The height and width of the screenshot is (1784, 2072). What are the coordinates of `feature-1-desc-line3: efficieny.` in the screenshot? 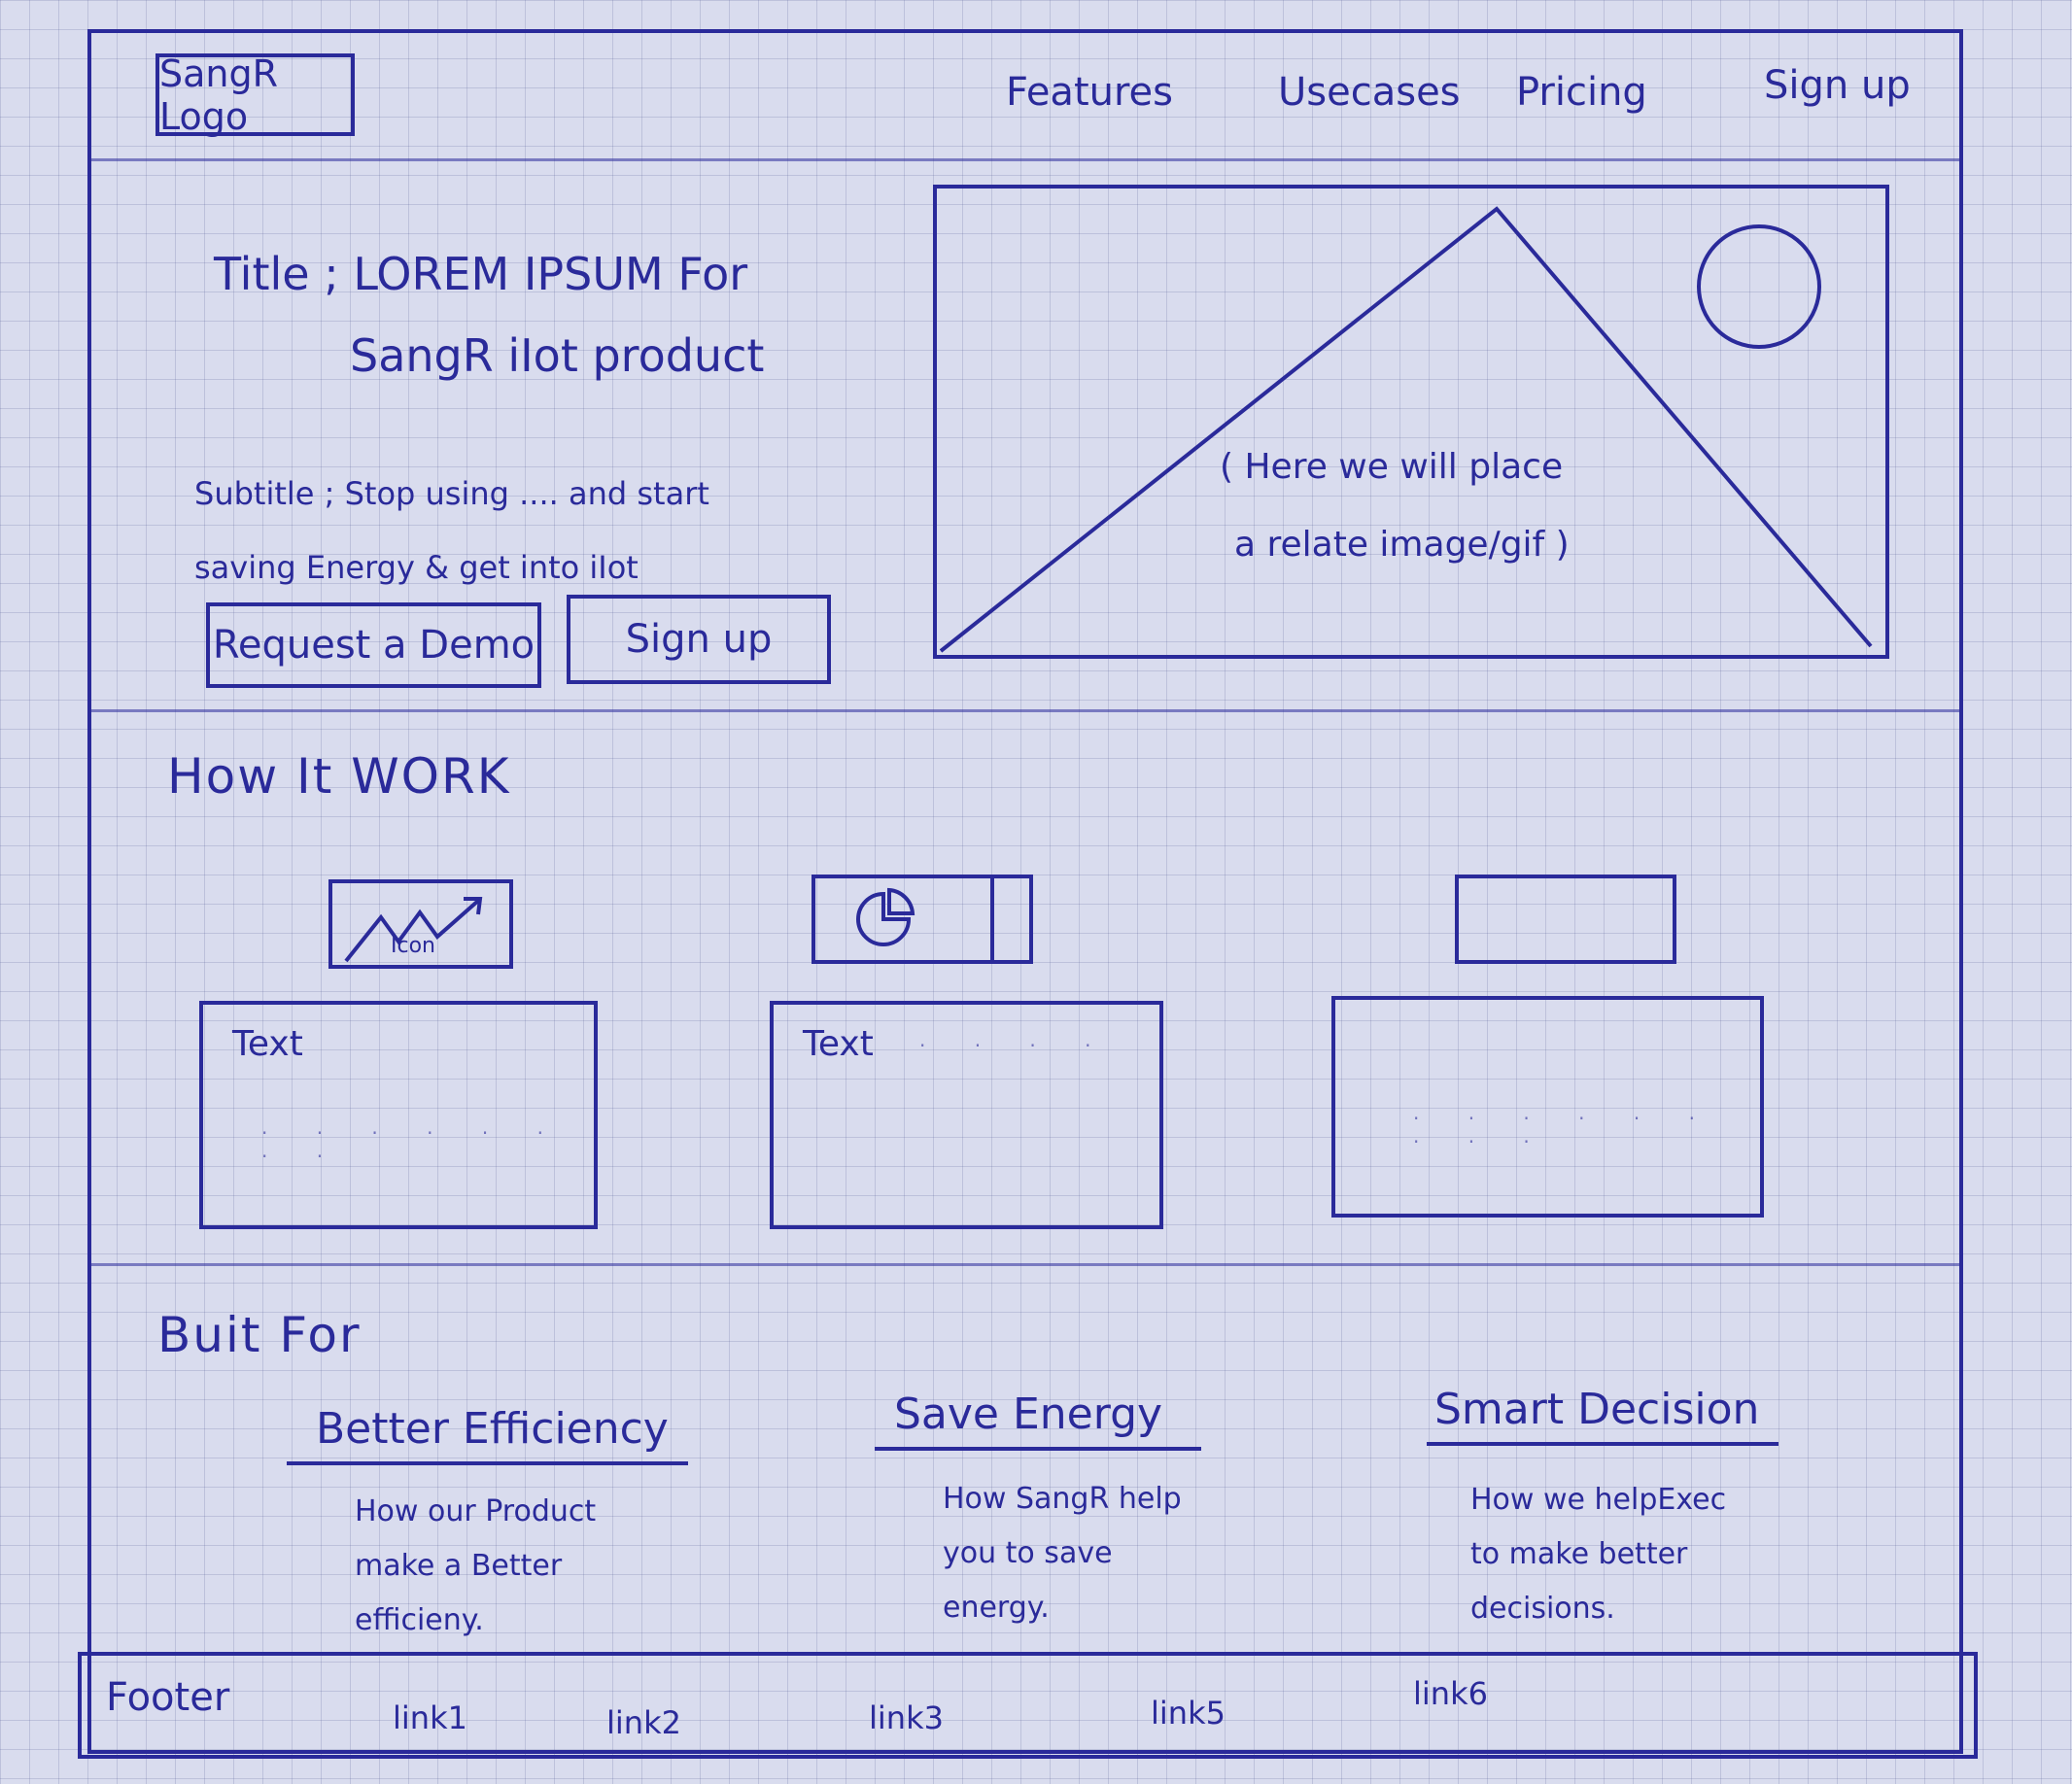 It's located at (419, 1620).